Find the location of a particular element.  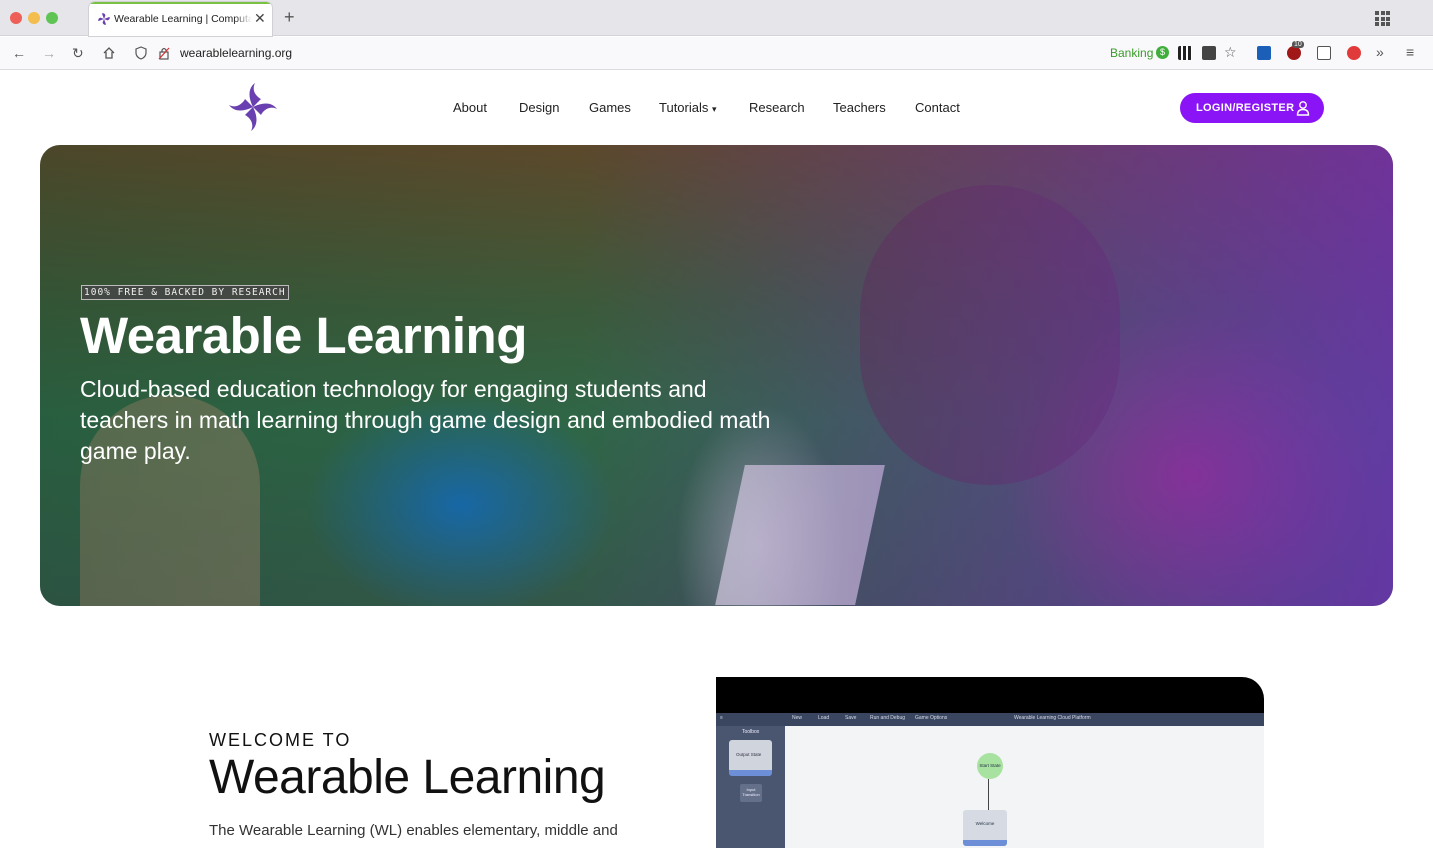

extension-badge-count: 10 is located at coordinates (1298, 44).